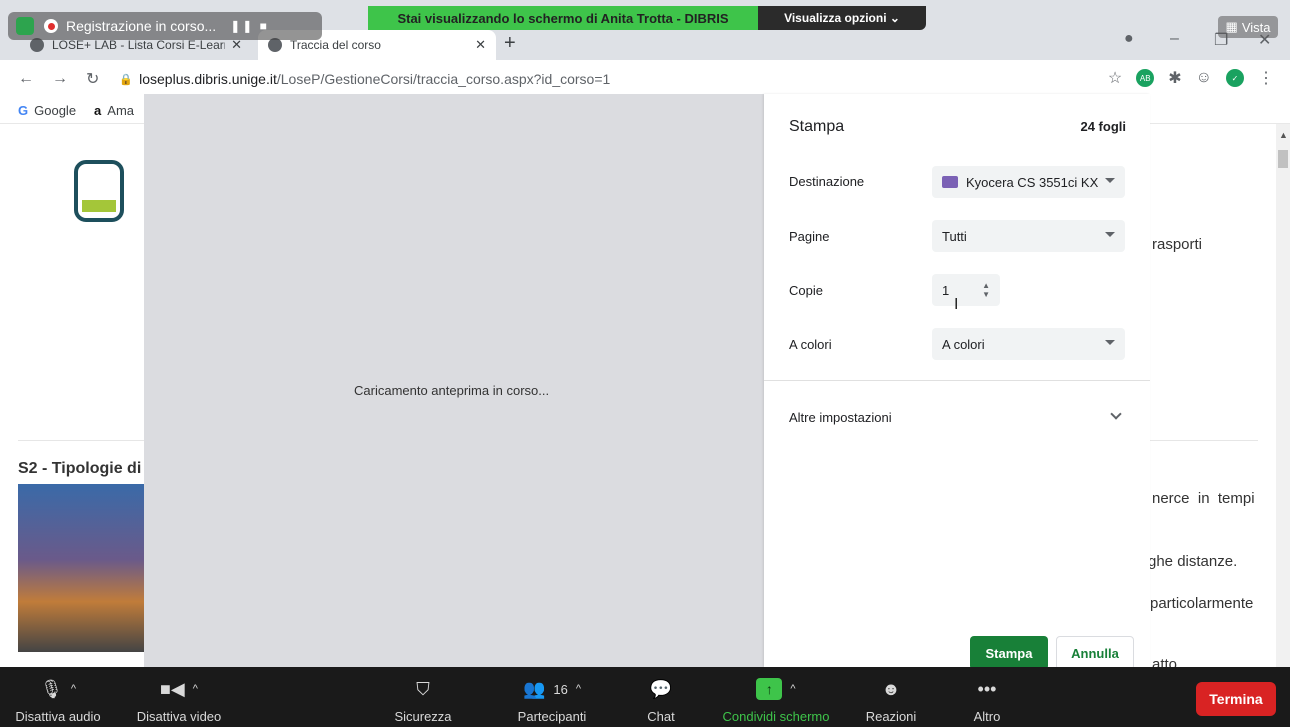 Image resolution: width=1290 pixels, height=727 pixels. What do you see at coordinates (423, 716) in the screenshot?
I see `security-label: Sicurezza` at bounding box center [423, 716].